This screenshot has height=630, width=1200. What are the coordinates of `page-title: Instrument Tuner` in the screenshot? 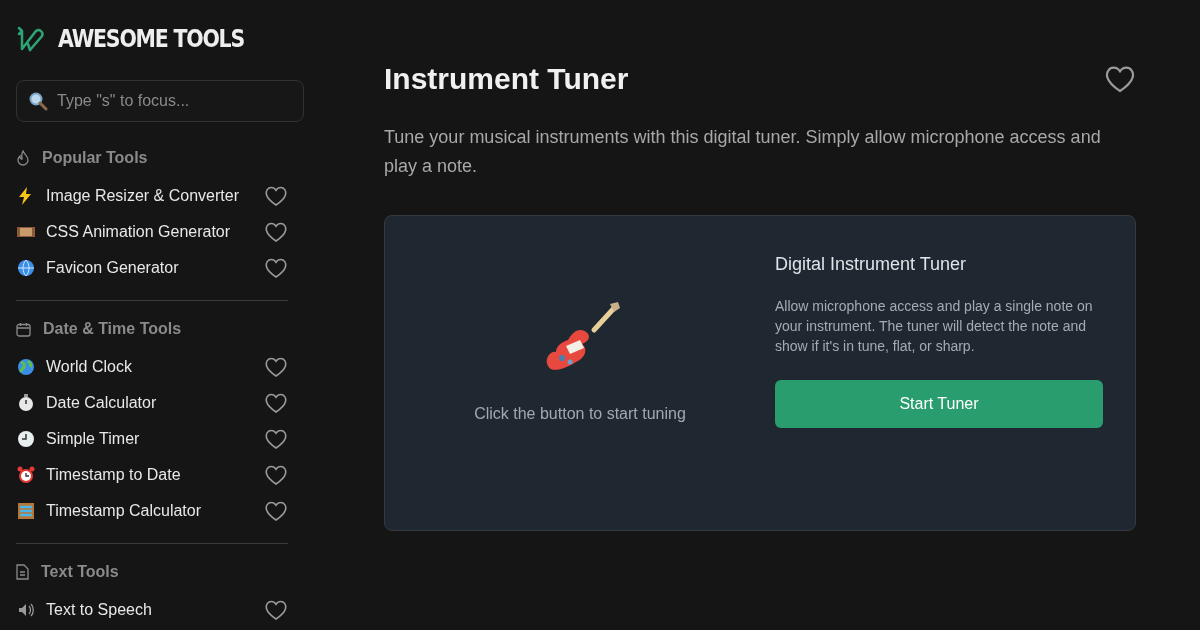 It's located at (506, 79).